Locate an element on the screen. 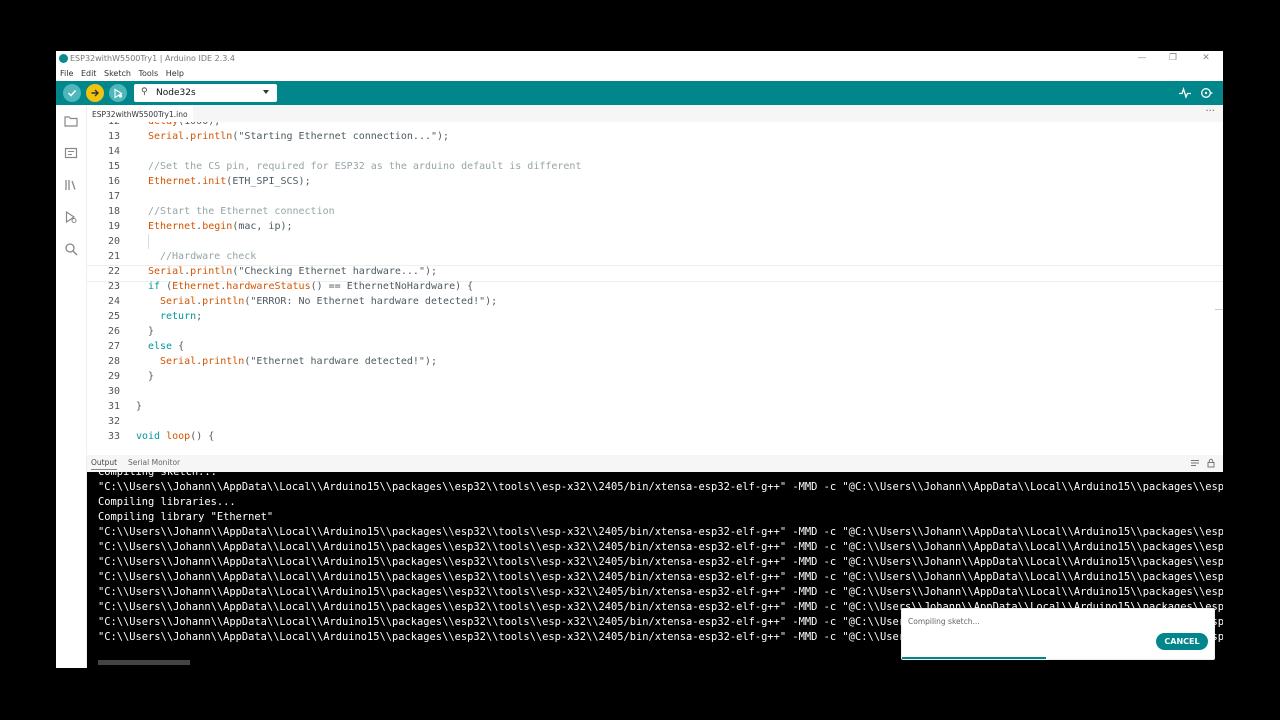  code-token: //Start the Ethernet connection is located at coordinates (241, 211).